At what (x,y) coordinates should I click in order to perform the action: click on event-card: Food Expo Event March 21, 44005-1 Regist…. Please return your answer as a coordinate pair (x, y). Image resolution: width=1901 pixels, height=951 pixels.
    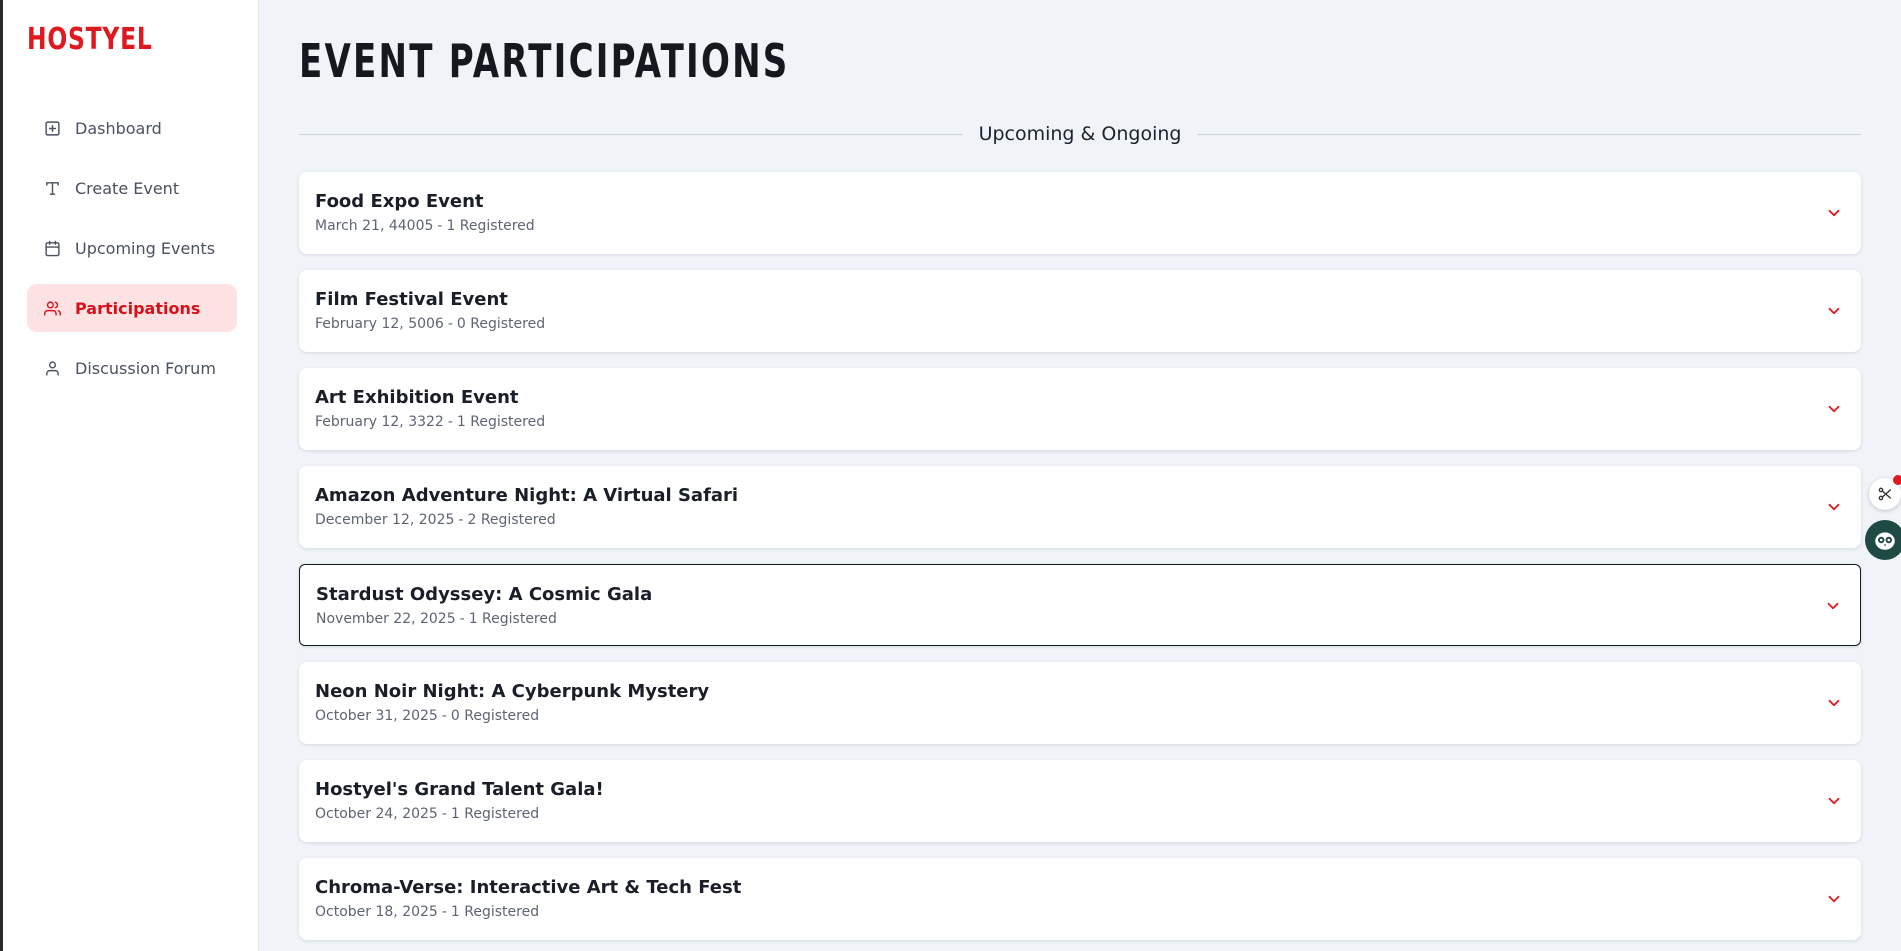
    Looking at the image, I should click on (1080, 213).